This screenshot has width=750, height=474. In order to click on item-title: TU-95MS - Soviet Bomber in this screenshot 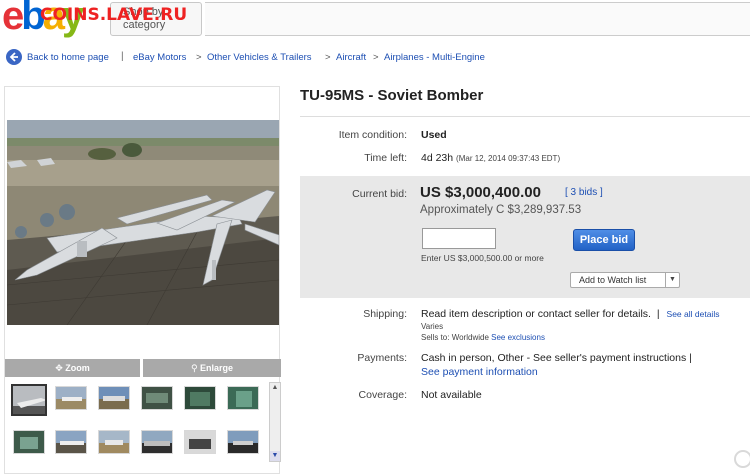, I will do `click(392, 95)`.